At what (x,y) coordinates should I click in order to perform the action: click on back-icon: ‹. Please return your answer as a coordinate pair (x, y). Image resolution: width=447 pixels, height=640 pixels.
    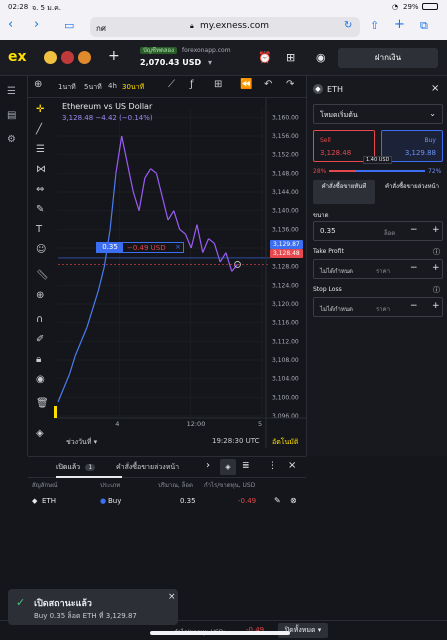
    Looking at the image, I should click on (10, 24).